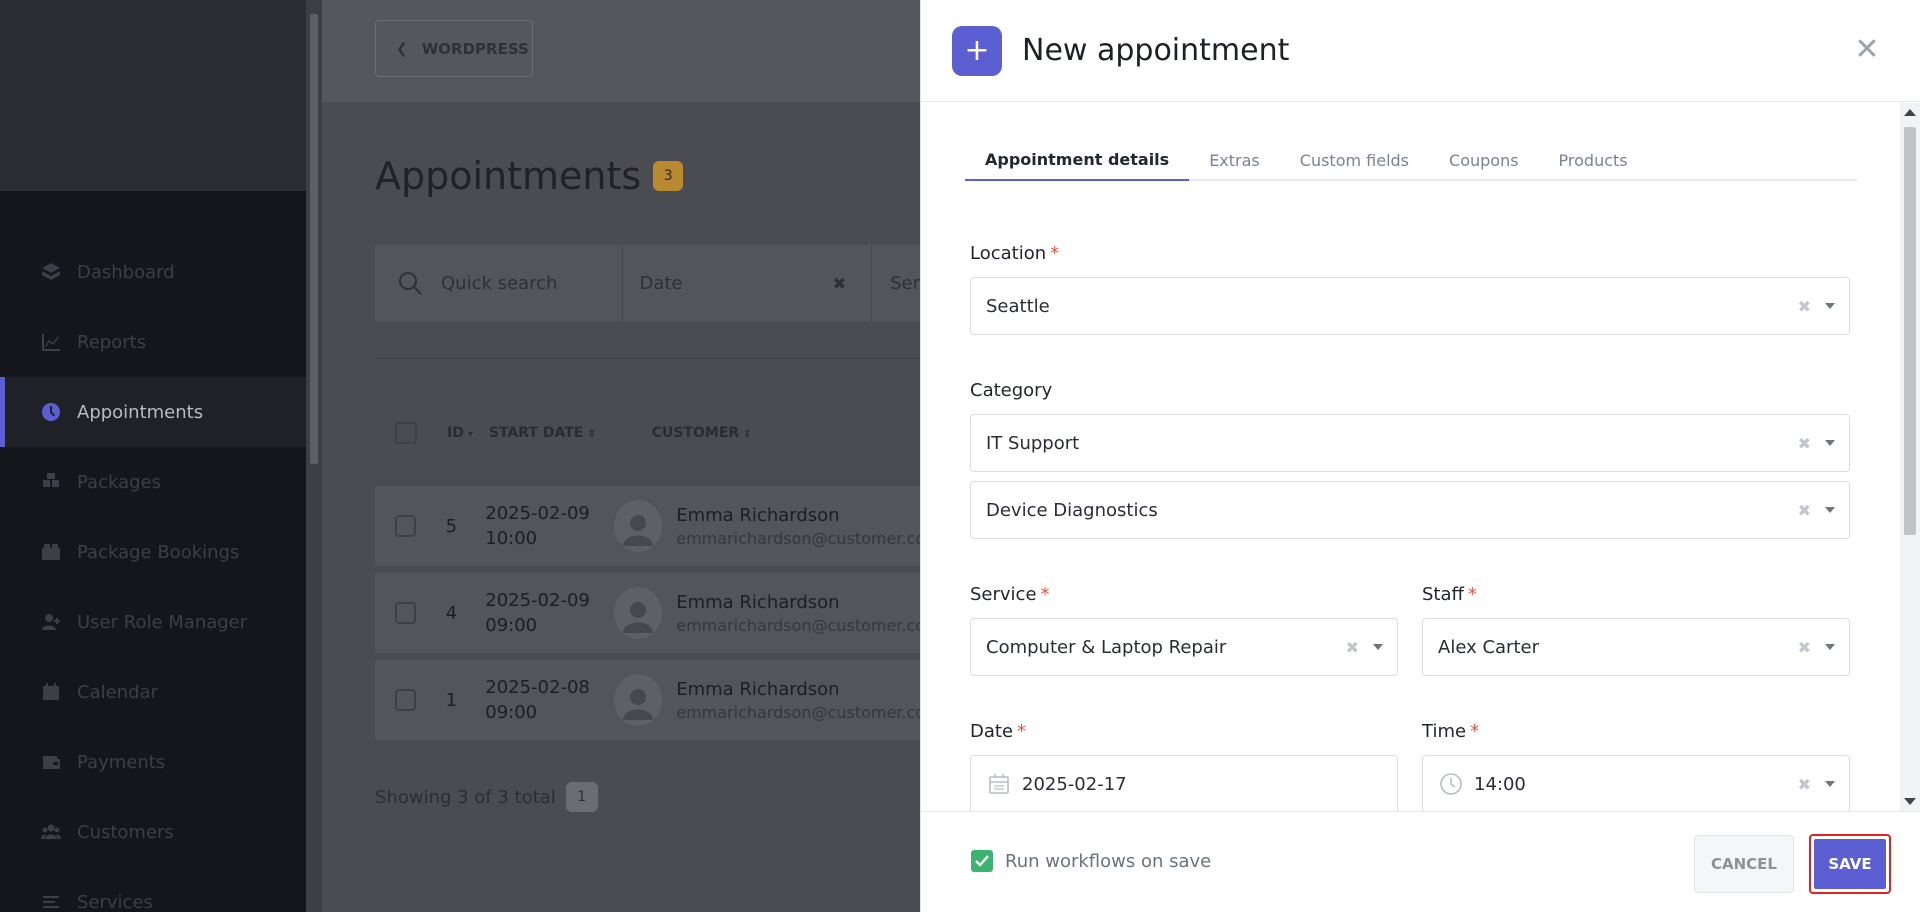  What do you see at coordinates (1354, 160) in the screenshot?
I see `tab-custom-fields: Custom fields` at bounding box center [1354, 160].